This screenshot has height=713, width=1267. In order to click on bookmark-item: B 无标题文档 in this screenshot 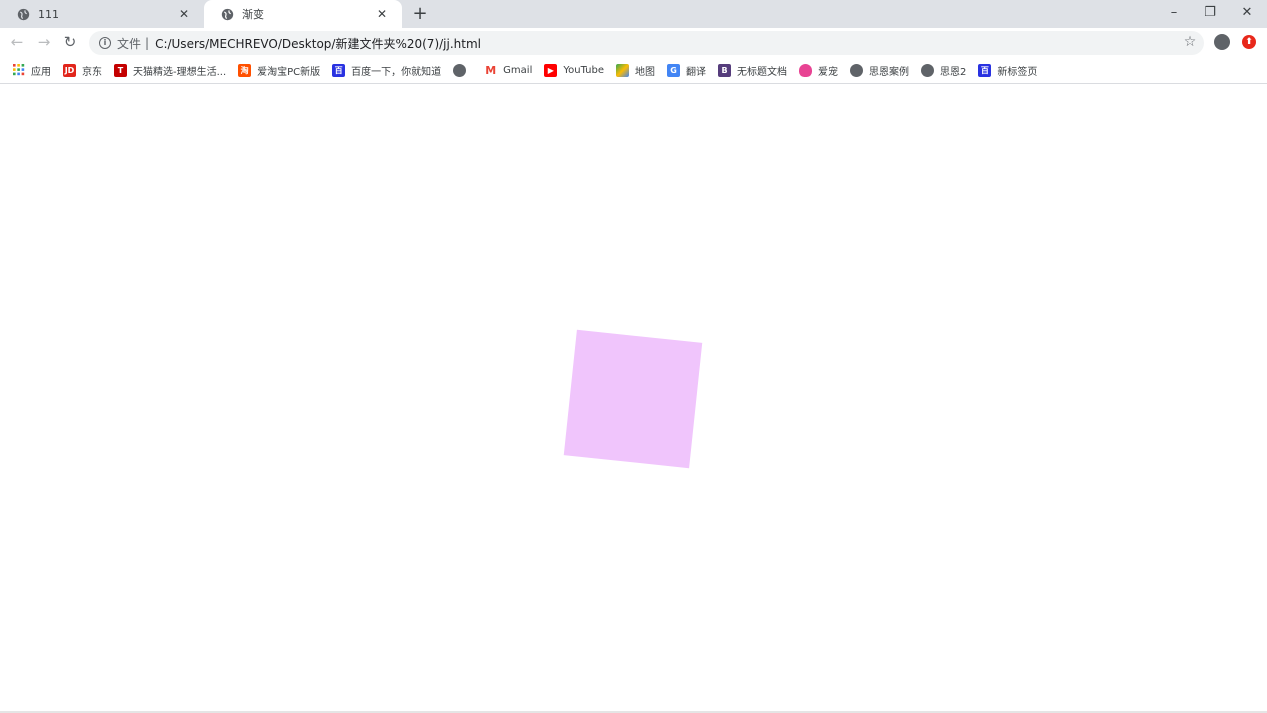, I will do `click(752, 70)`.